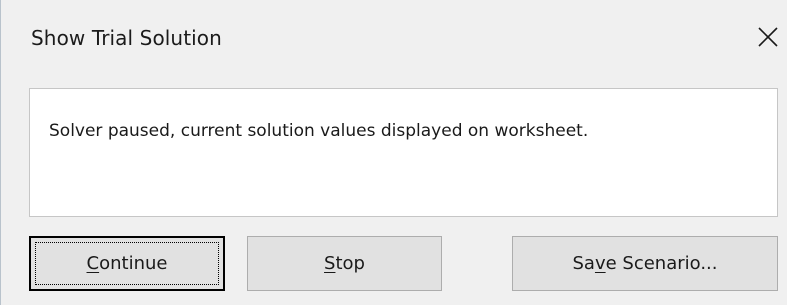  Describe the element at coordinates (330, 263) in the screenshot. I see `stop-mnemonic: S` at that location.